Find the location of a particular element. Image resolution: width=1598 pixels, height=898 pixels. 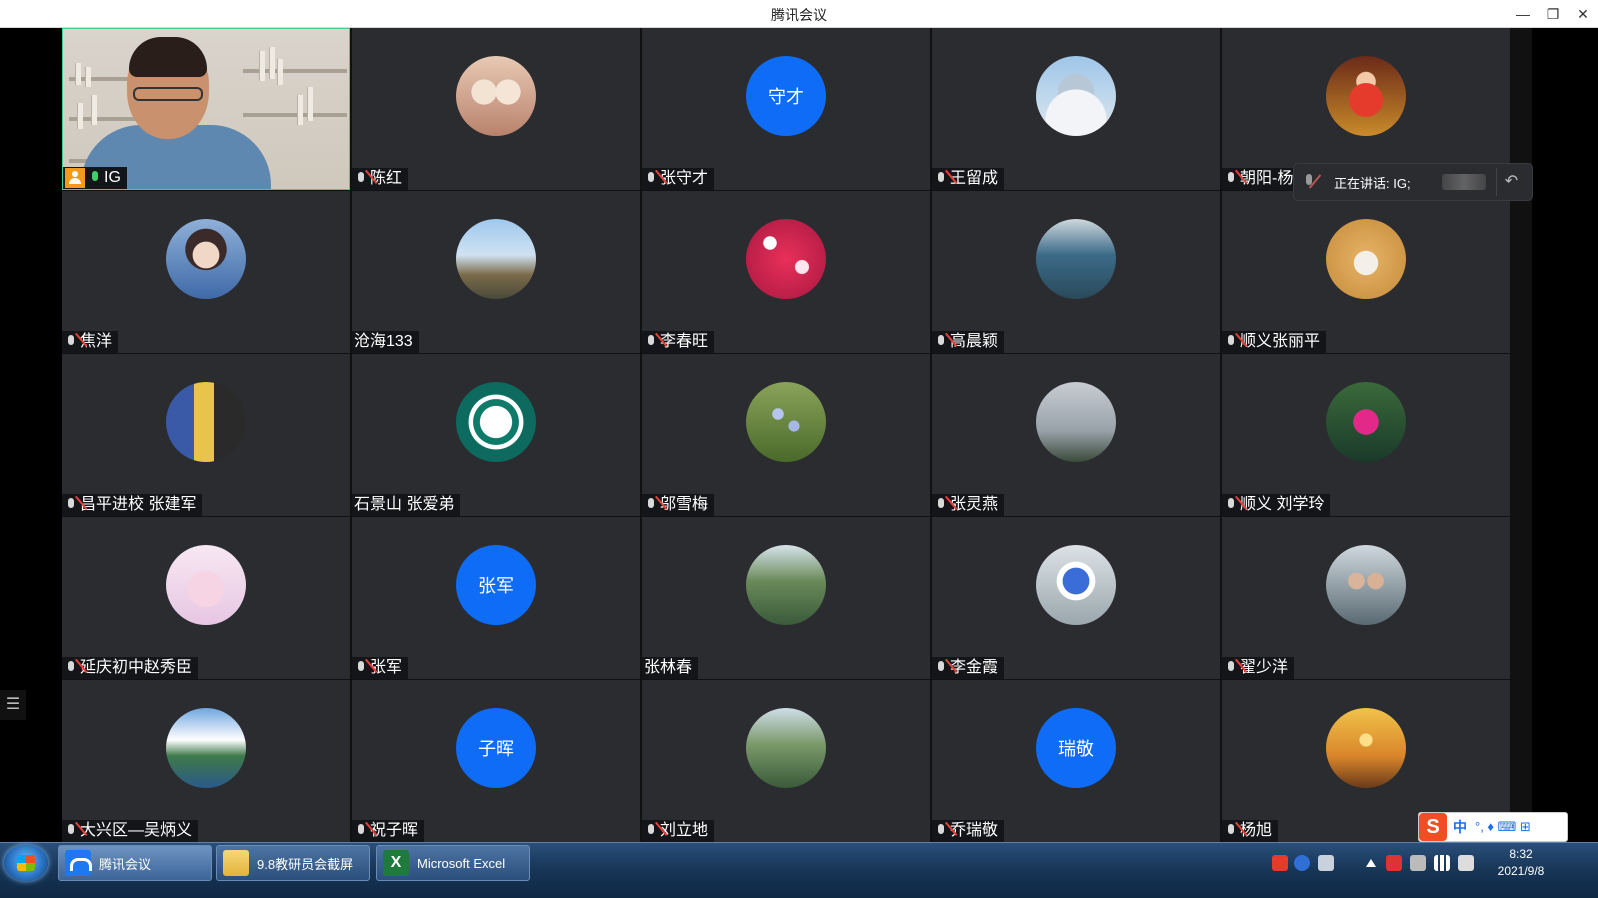

participant-tile: 王留成 is located at coordinates (1076, 109).